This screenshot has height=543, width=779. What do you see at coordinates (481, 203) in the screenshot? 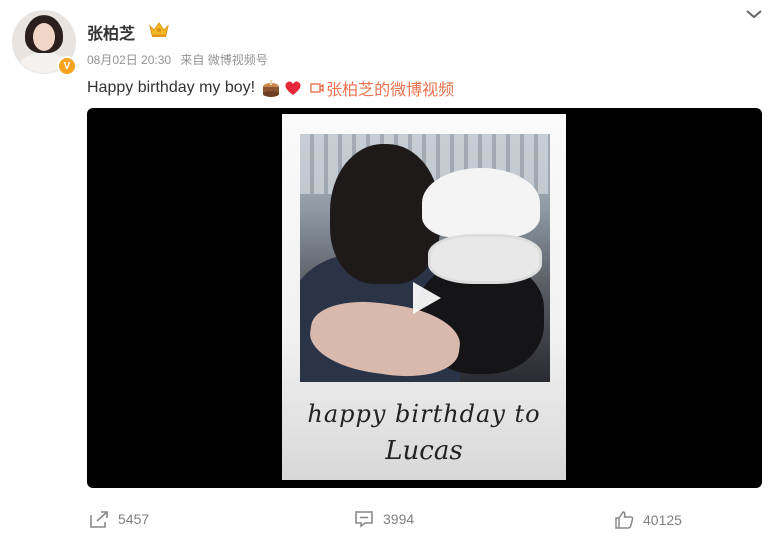
I see `photo-cap` at bounding box center [481, 203].